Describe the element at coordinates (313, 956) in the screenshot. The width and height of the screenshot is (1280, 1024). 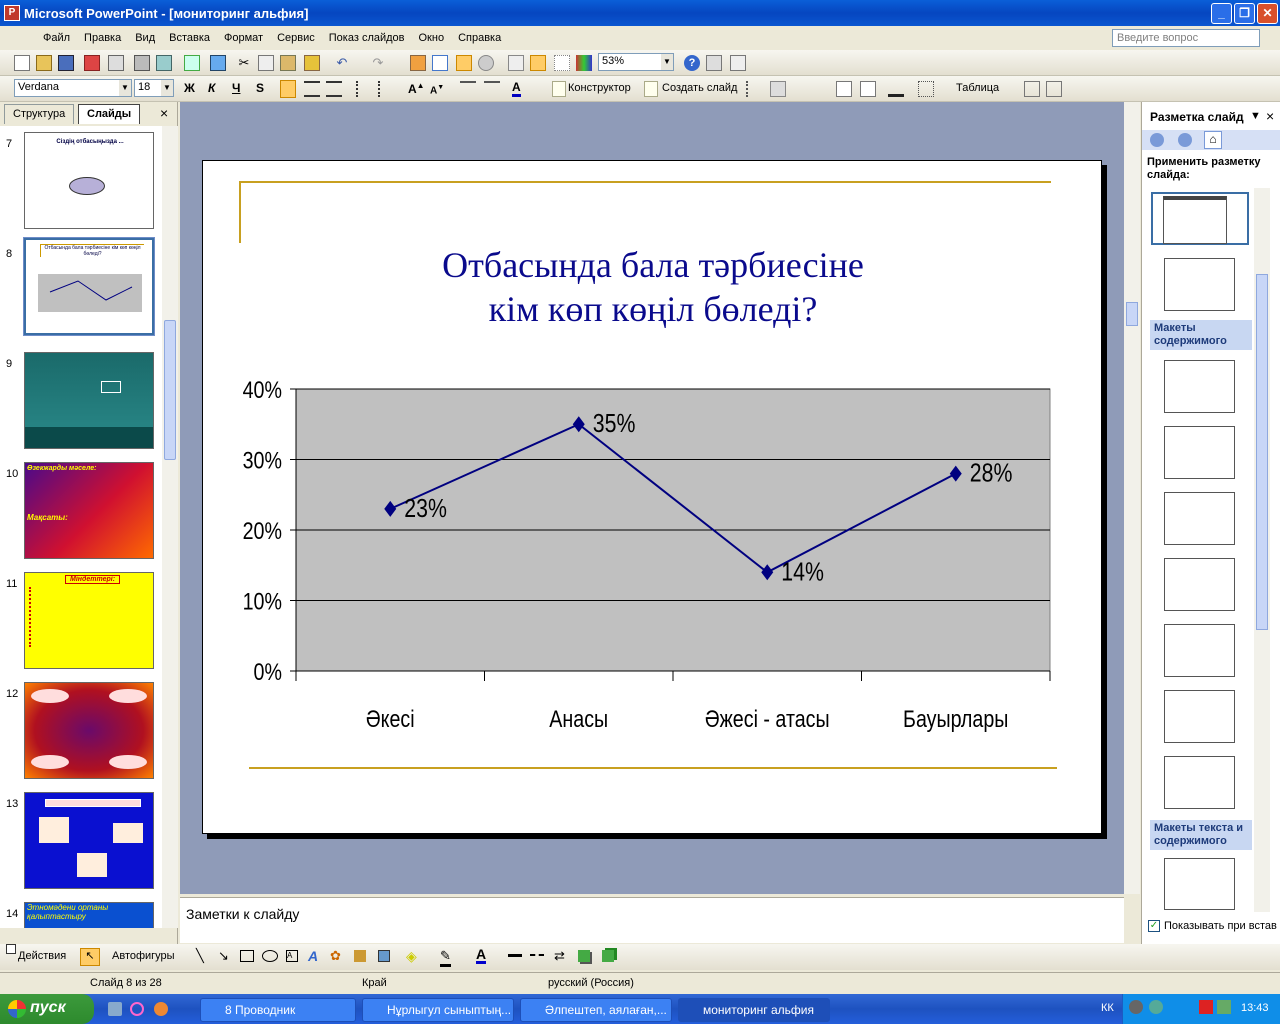
I see `wordart-icon: A` at that location.